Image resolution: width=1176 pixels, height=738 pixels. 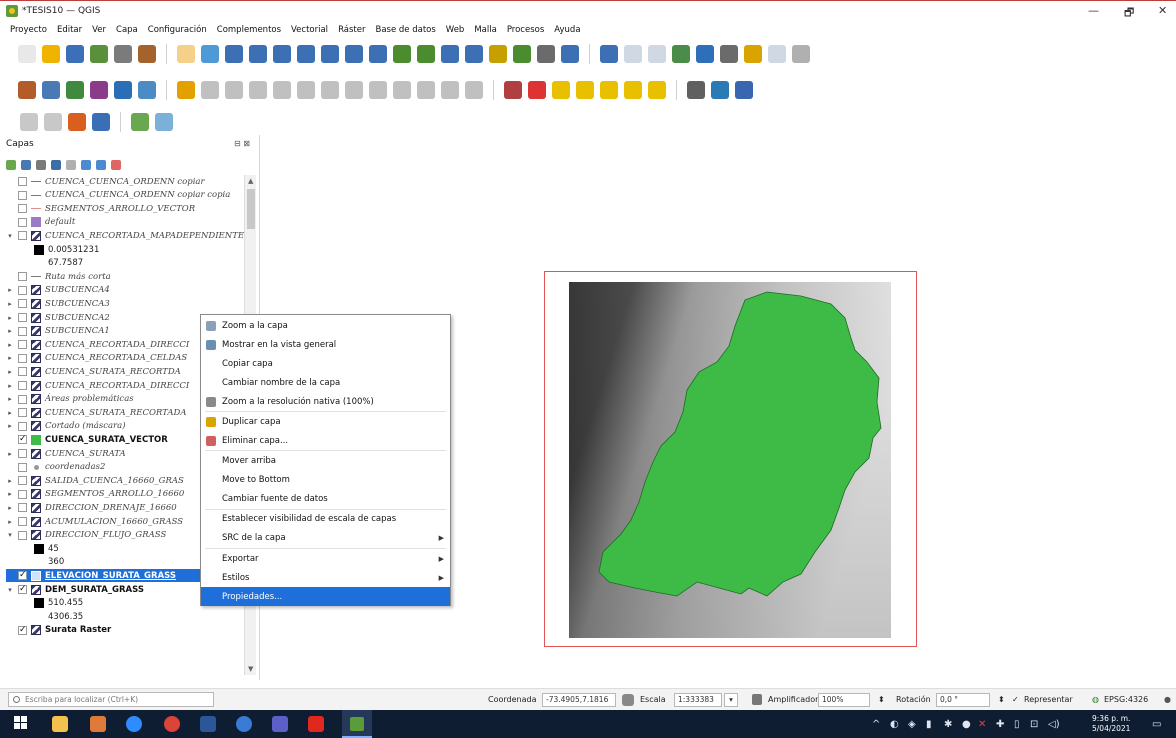 I want to click on edge-icon, so click(x=244, y=724).